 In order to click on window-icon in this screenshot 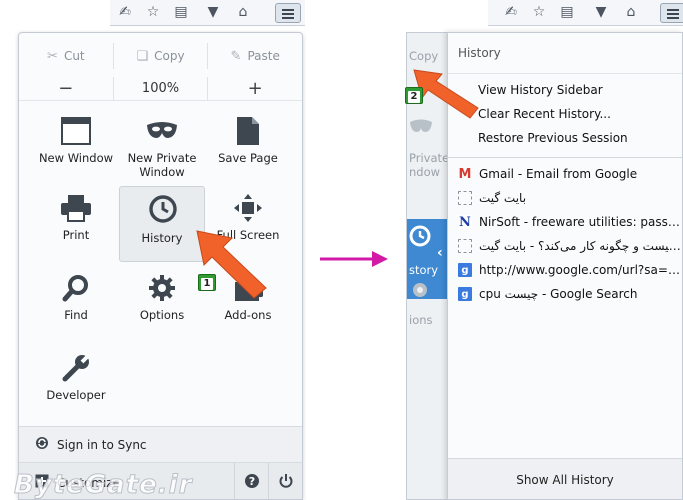, I will do `click(76, 131)`.